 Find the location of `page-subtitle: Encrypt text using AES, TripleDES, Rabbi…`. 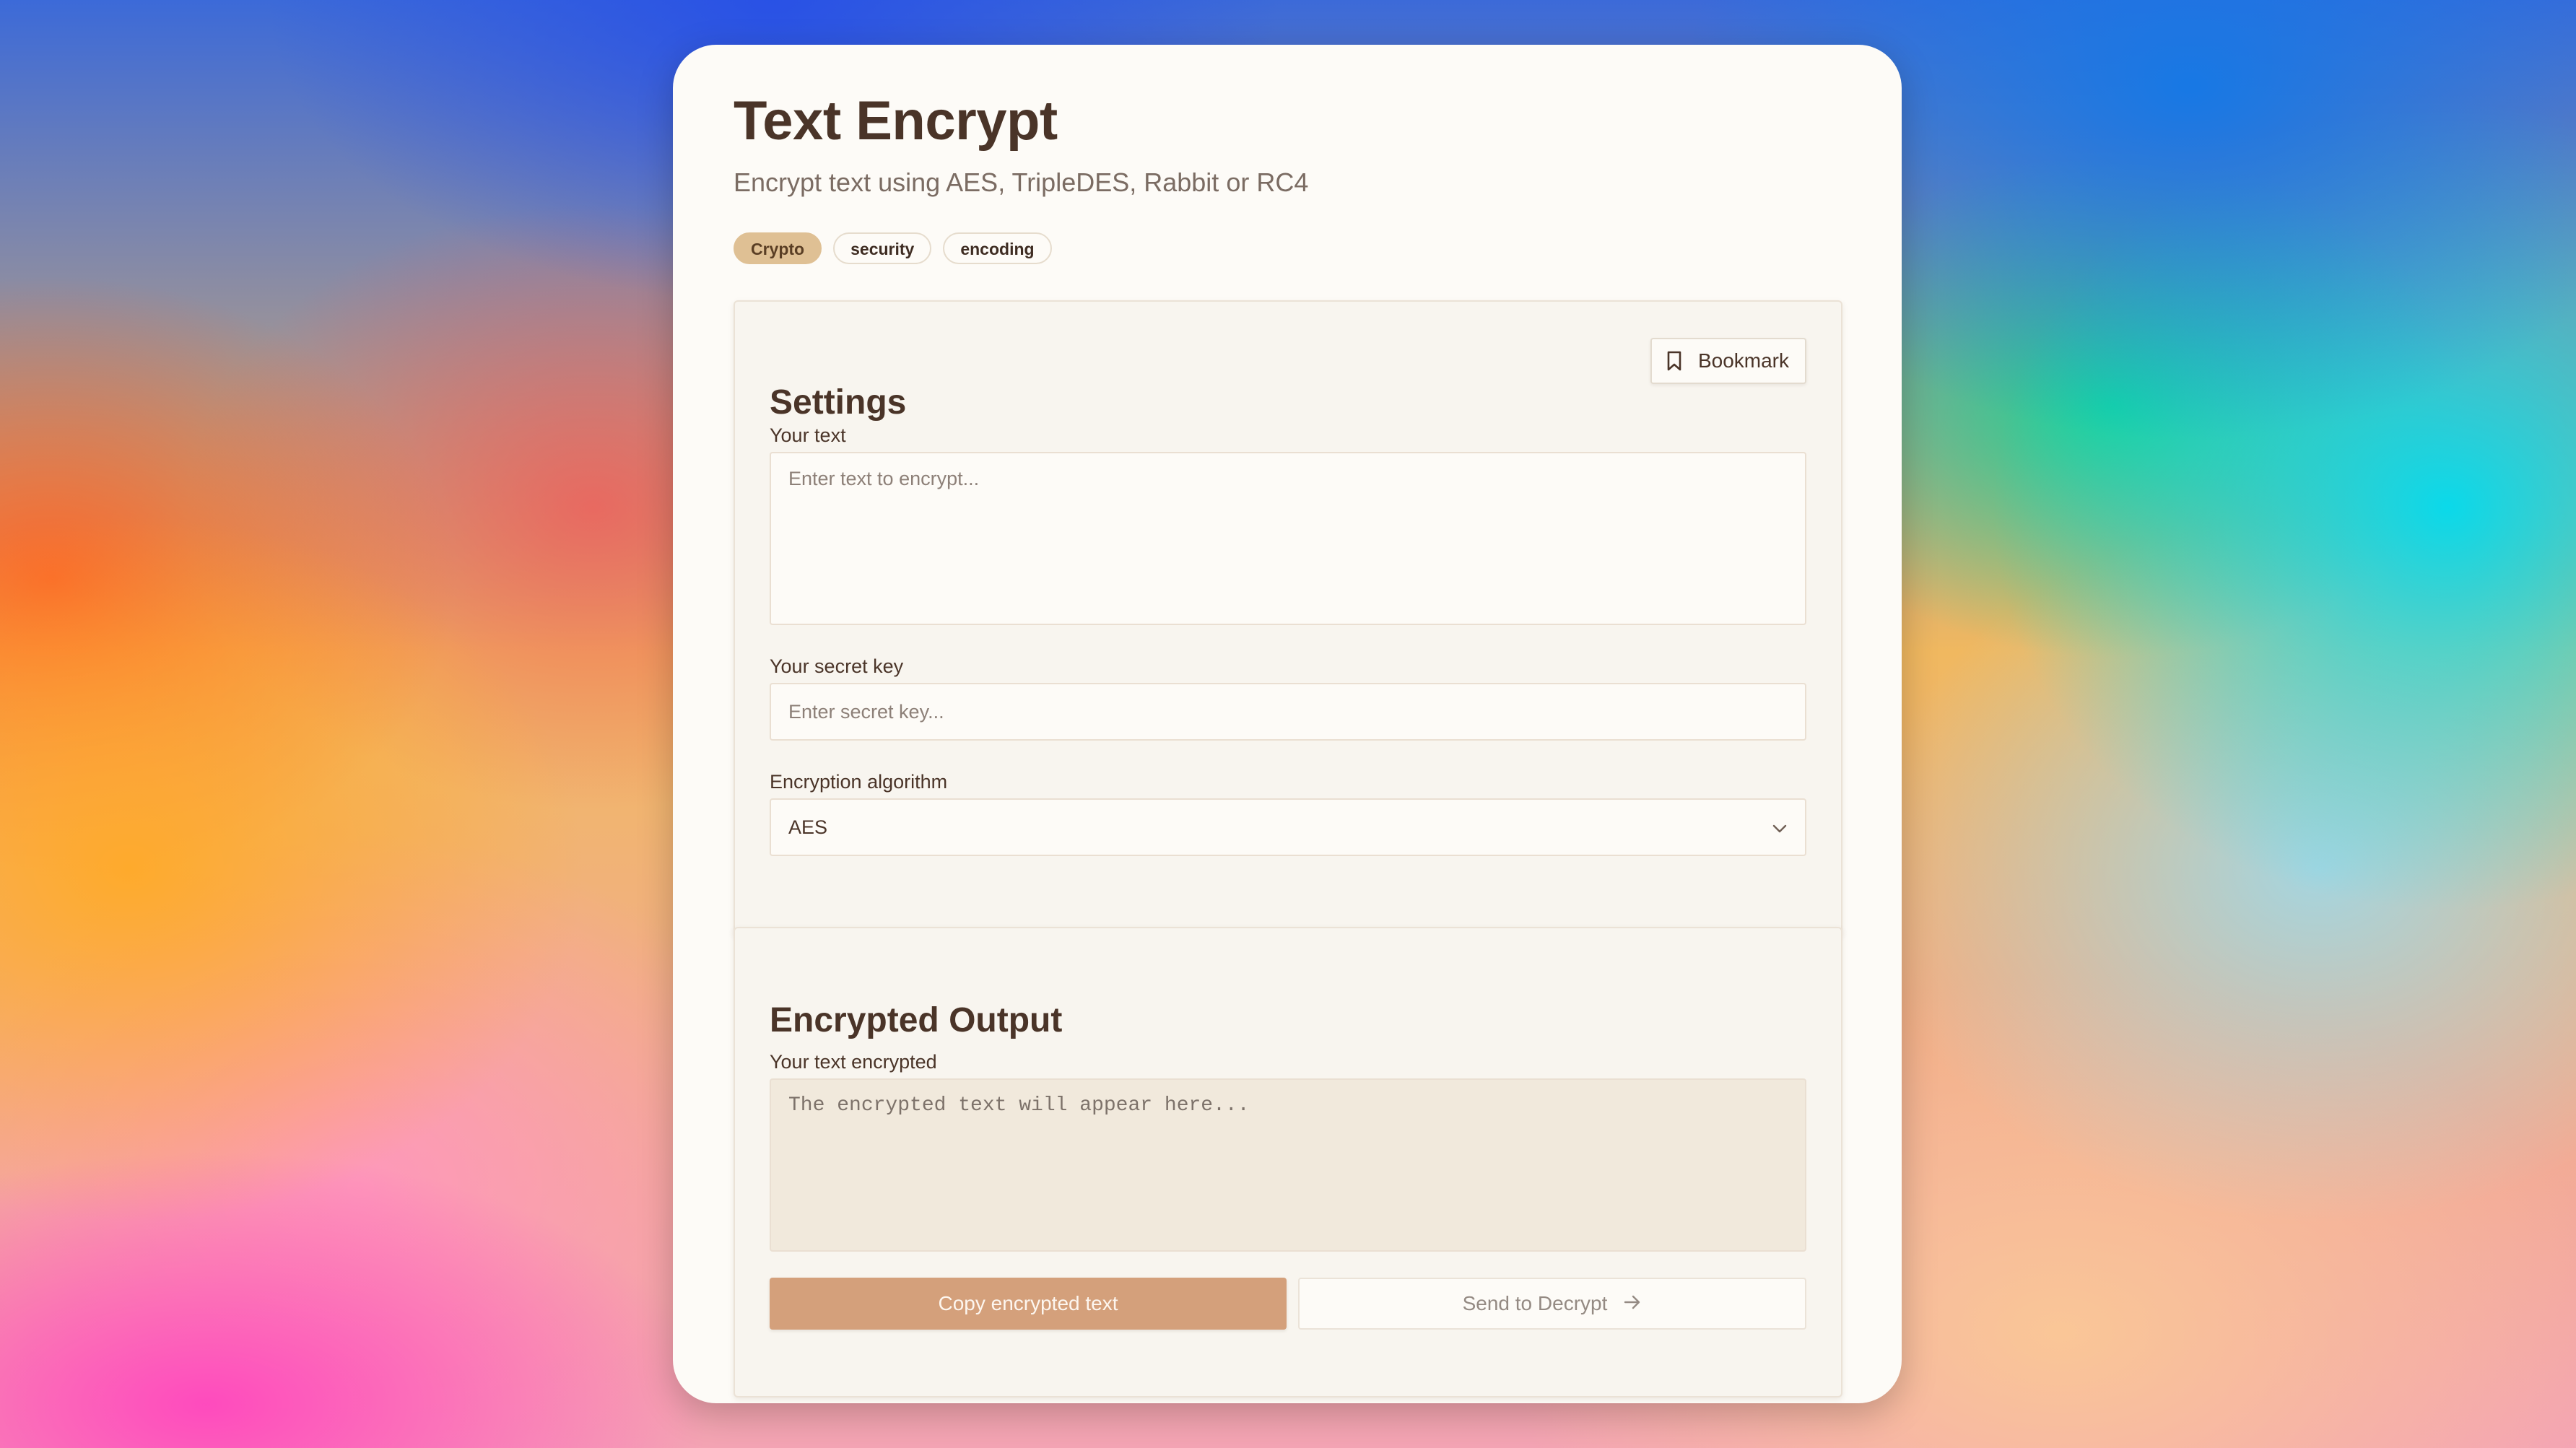

page-subtitle: Encrypt text using AES, TripleDES, Rabbi… is located at coordinates (1021, 182).